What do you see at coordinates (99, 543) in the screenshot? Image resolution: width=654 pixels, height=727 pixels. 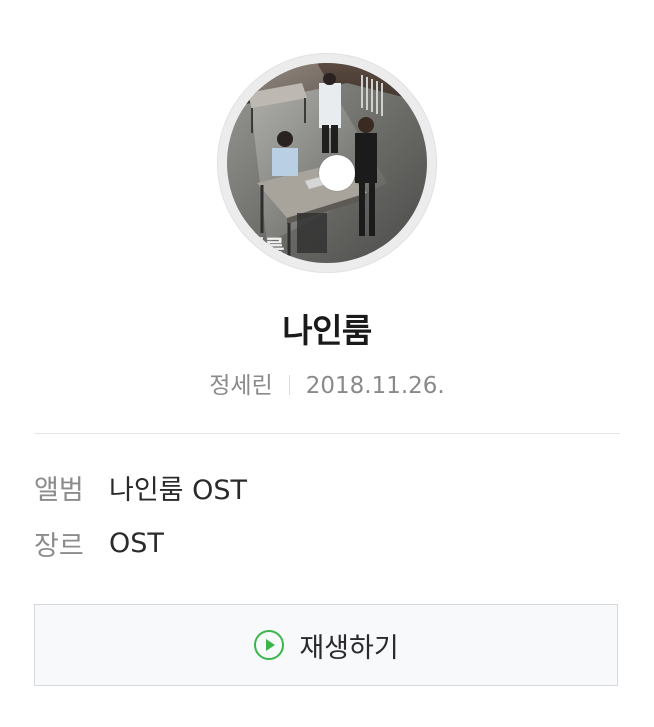 I see `genre-info-row: 장르 OST` at bounding box center [99, 543].